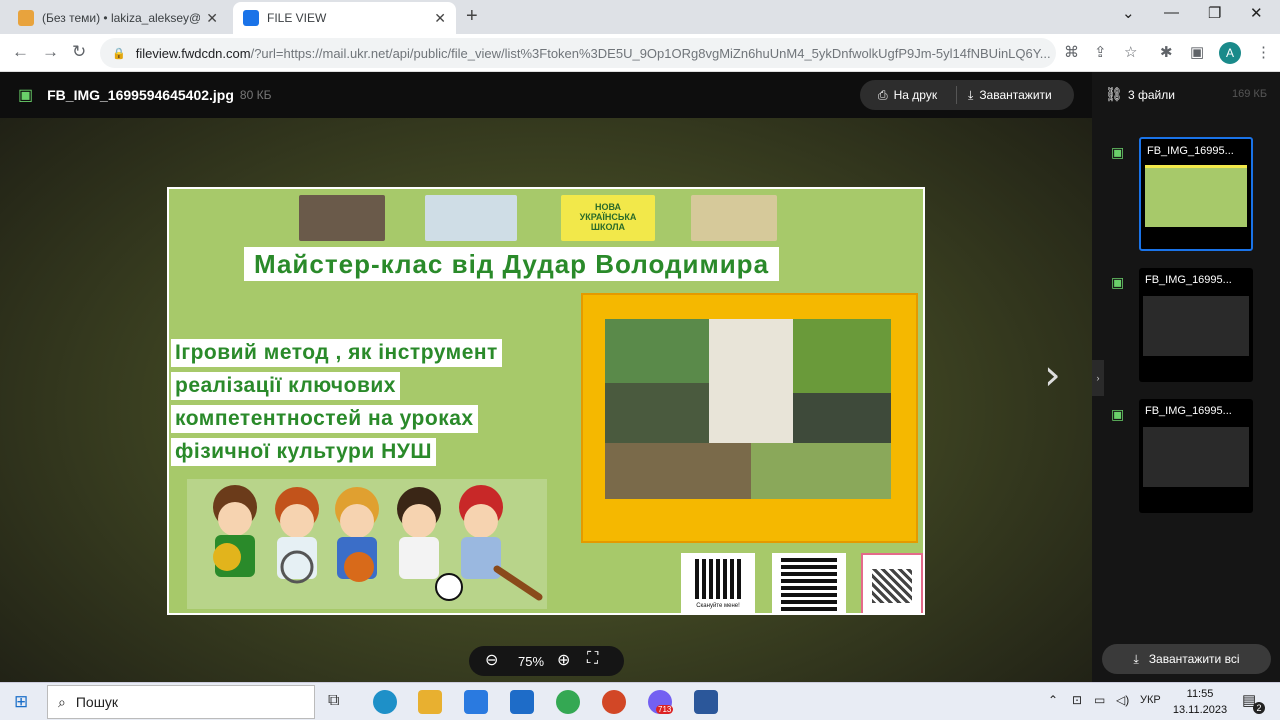  What do you see at coordinates (1015, 95) in the screenshot?
I see `download-label: Завантажити` at bounding box center [1015, 95].